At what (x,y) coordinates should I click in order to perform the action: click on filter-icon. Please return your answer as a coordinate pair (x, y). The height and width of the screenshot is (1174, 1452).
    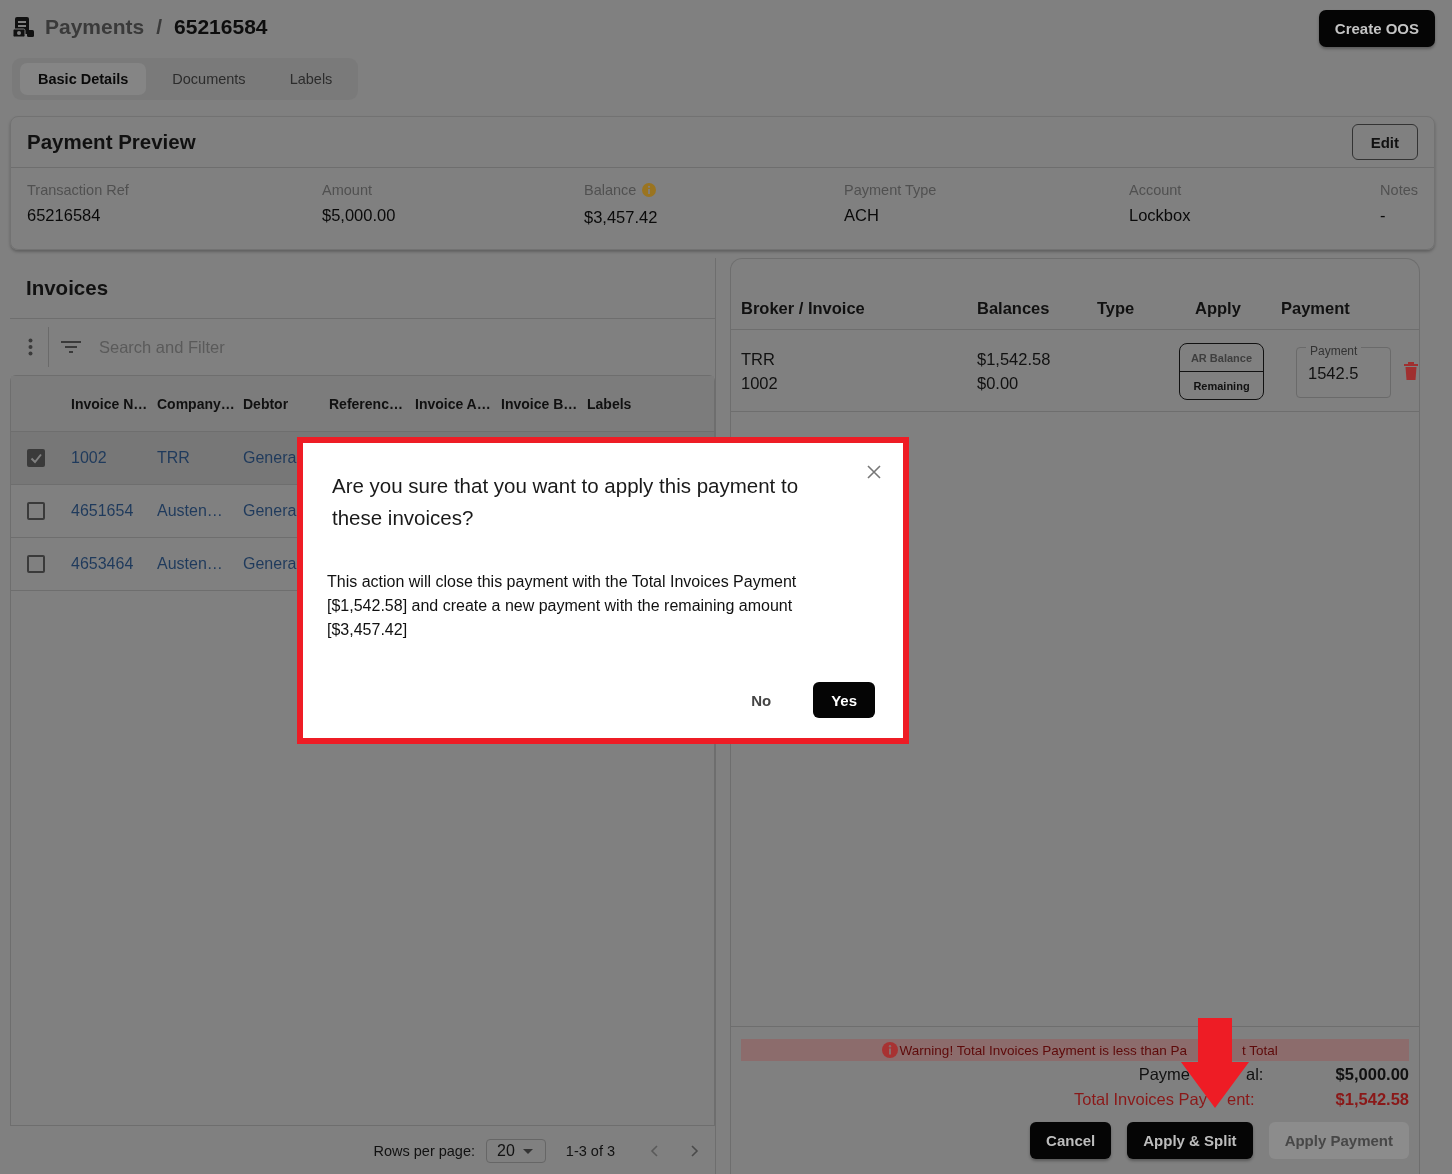
    Looking at the image, I should click on (71, 347).